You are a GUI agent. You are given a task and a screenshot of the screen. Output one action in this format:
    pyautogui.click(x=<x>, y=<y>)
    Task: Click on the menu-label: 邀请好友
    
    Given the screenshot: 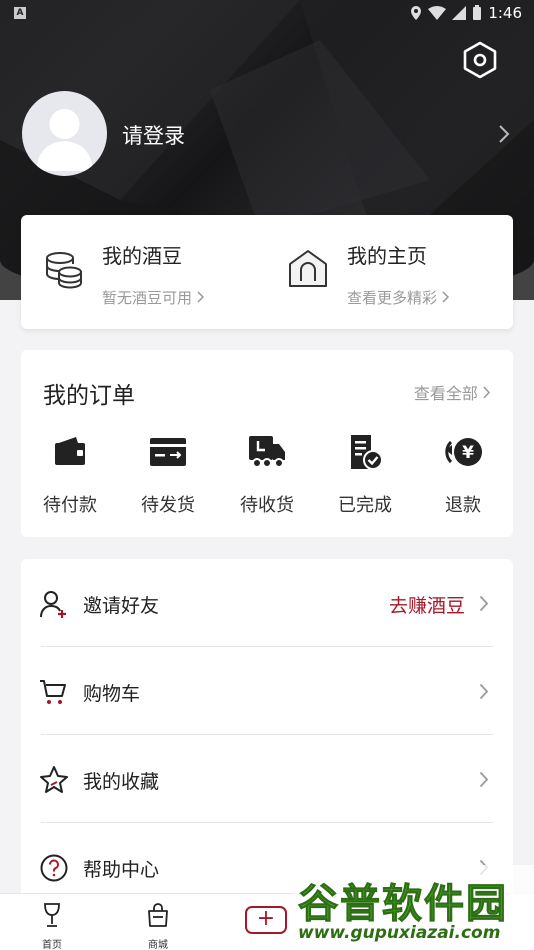 What is the action you would take?
    pyautogui.click(x=121, y=606)
    